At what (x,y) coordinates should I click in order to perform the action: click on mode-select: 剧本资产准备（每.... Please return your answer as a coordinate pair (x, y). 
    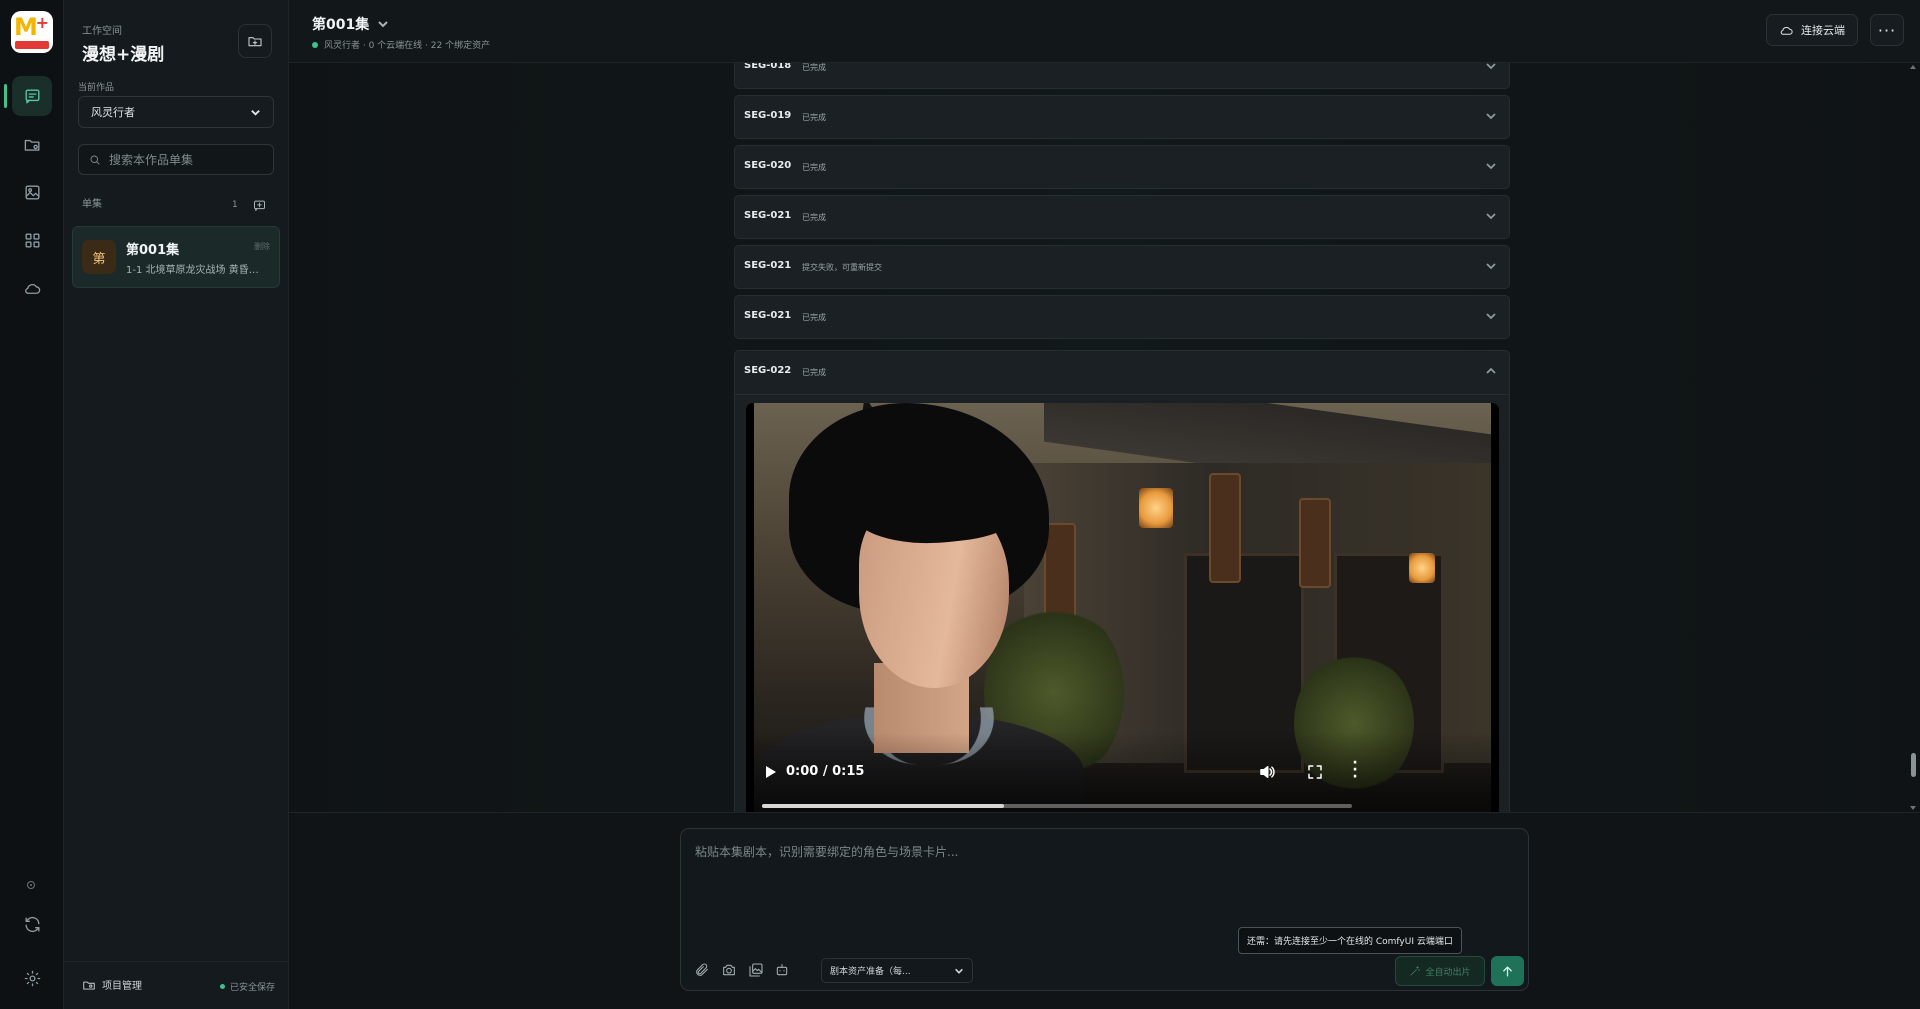
    Looking at the image, I should click on (897, 970).